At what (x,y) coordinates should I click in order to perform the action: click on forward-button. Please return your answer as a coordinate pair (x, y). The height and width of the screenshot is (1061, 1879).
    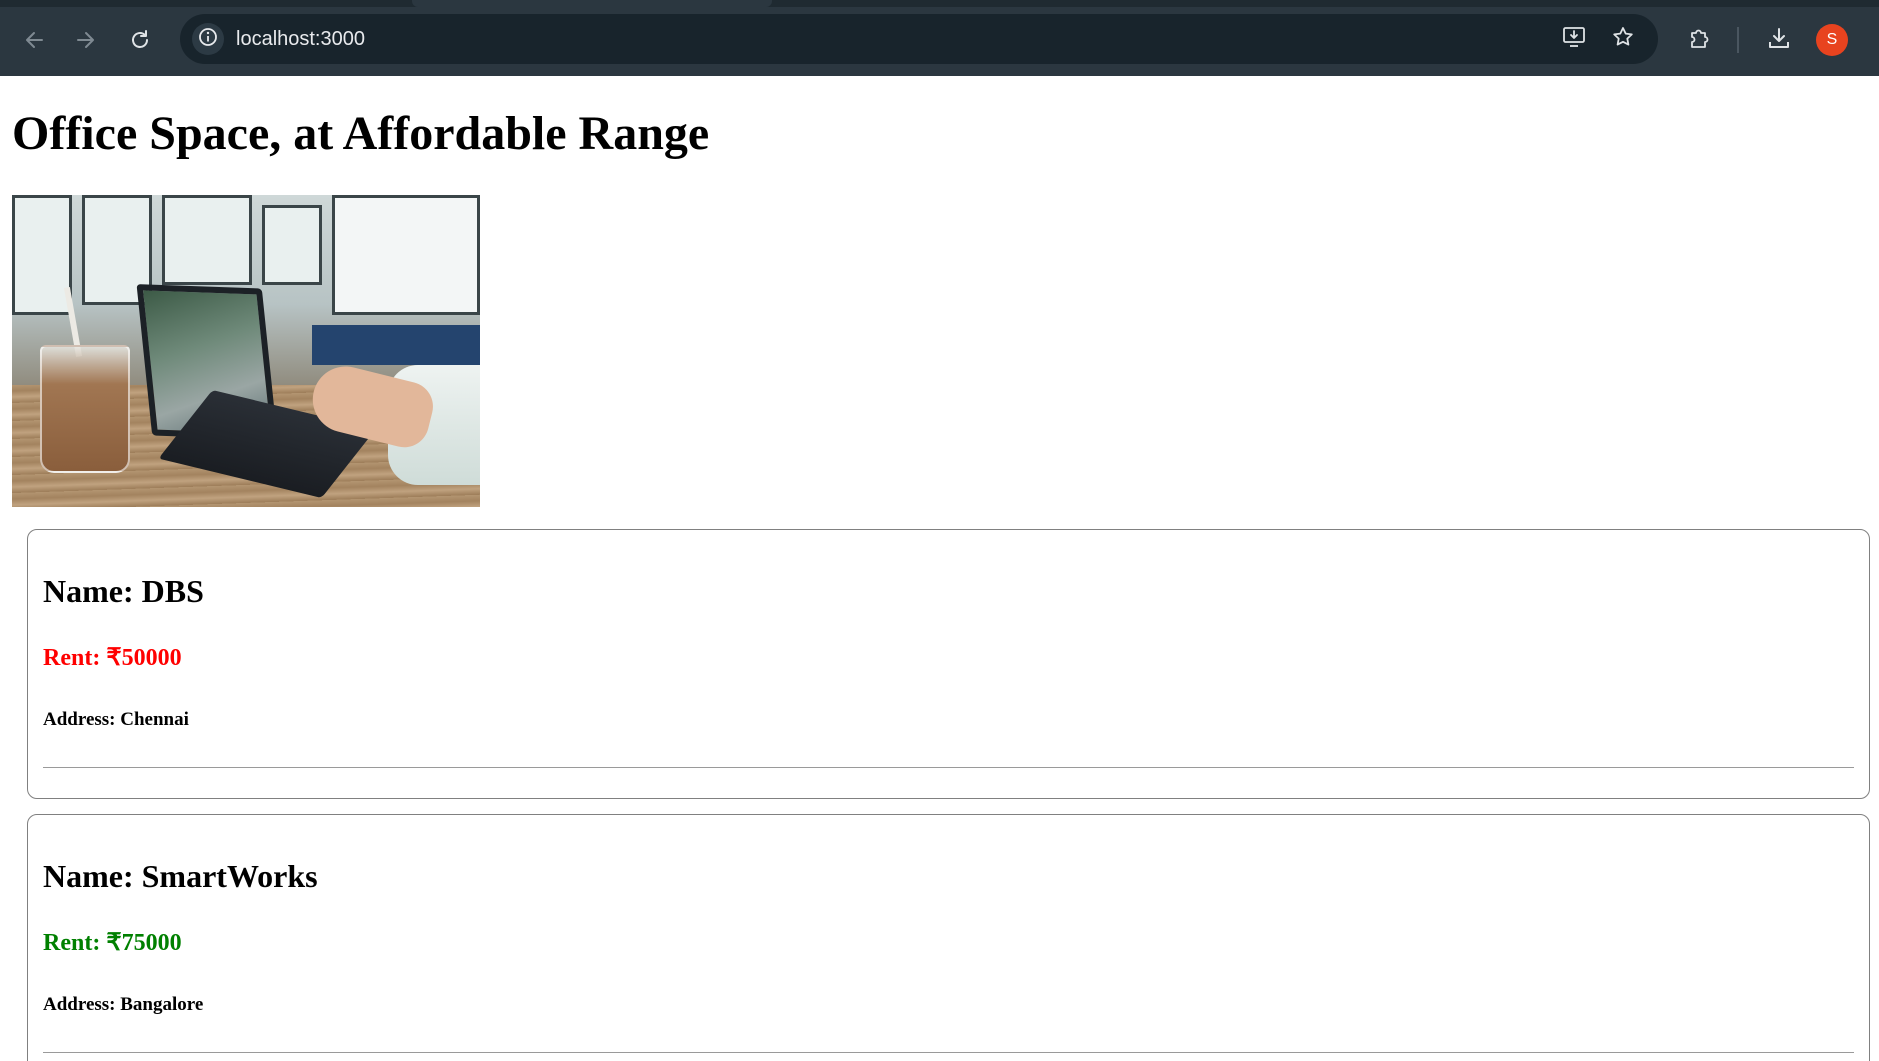
    Looking at the image, I should click on (86, 40).